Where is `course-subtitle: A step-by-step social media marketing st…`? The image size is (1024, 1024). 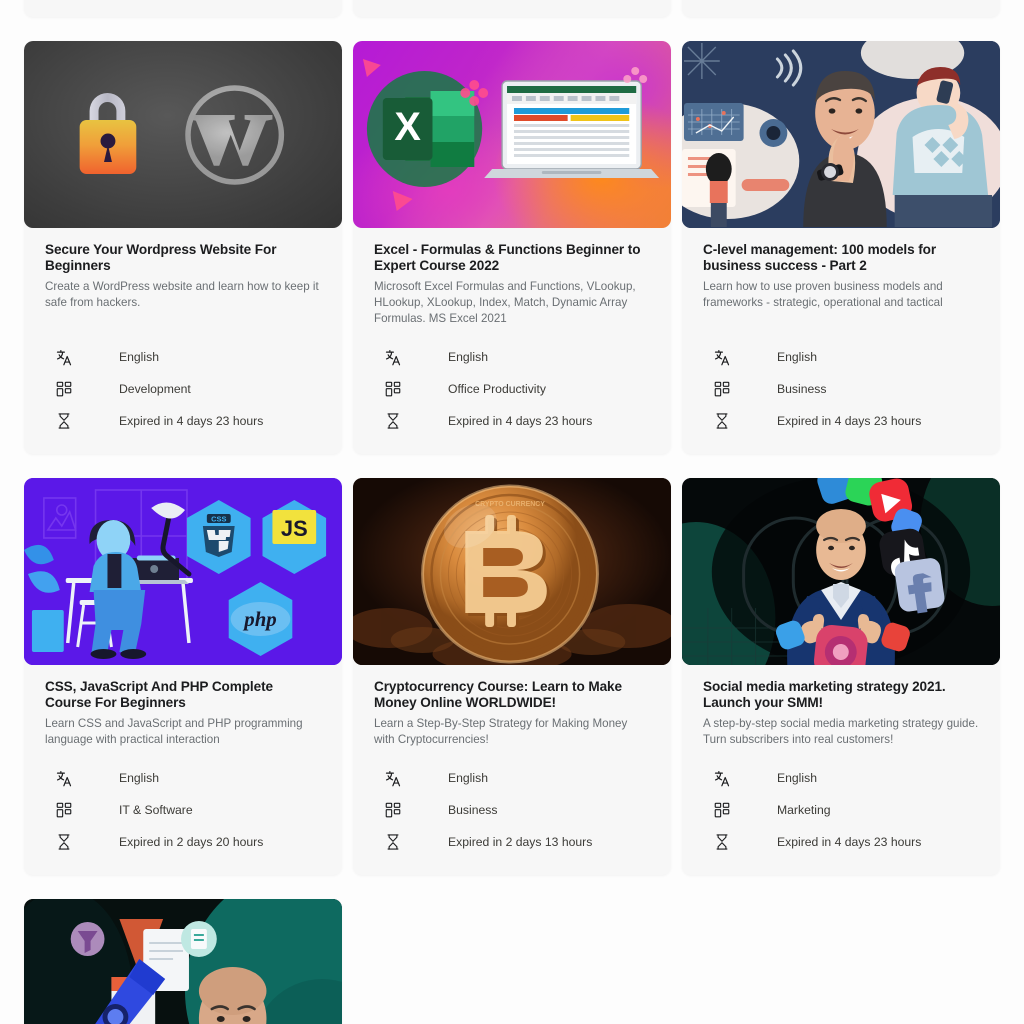
course-subtitle: A step-by-step social media marketing st… is located at coordinates (841, 732).